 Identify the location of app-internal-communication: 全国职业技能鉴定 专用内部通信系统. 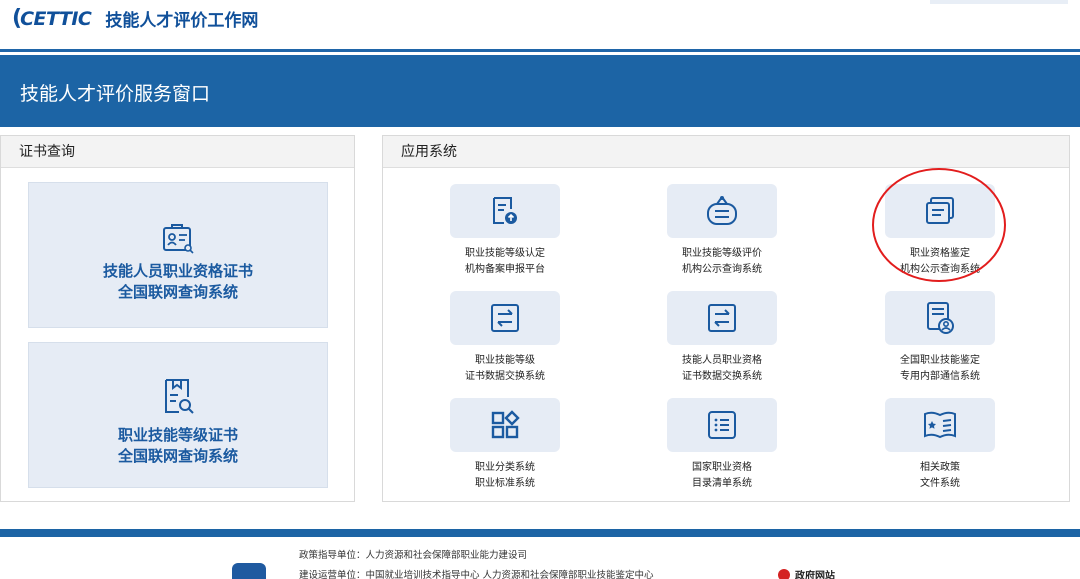
(940, 338).